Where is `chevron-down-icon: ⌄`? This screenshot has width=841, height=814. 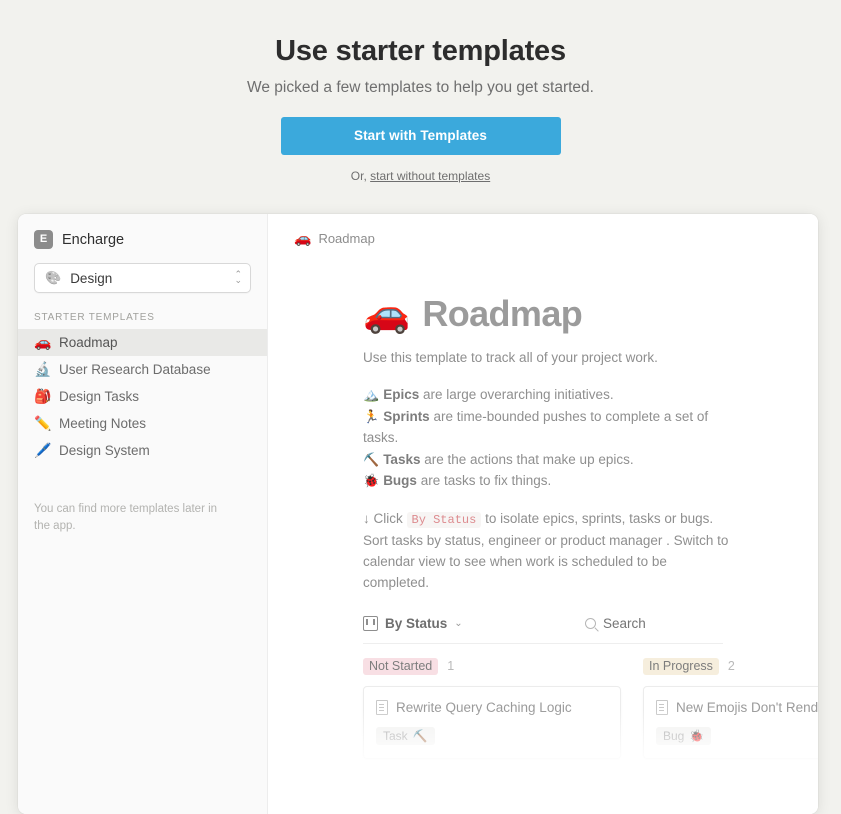 chevron-down-icon: ⌄ is located at coordinates (458, 623).